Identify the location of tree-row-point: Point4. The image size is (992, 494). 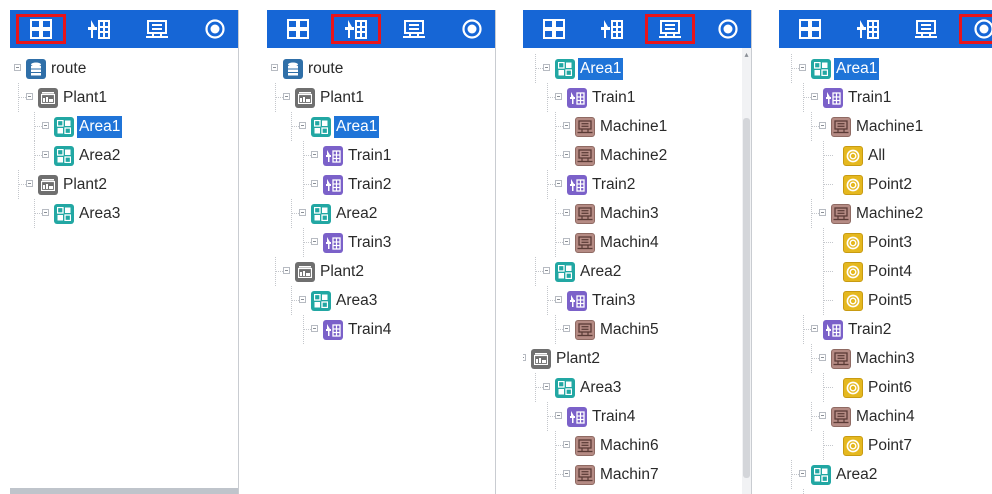
(885, 271).